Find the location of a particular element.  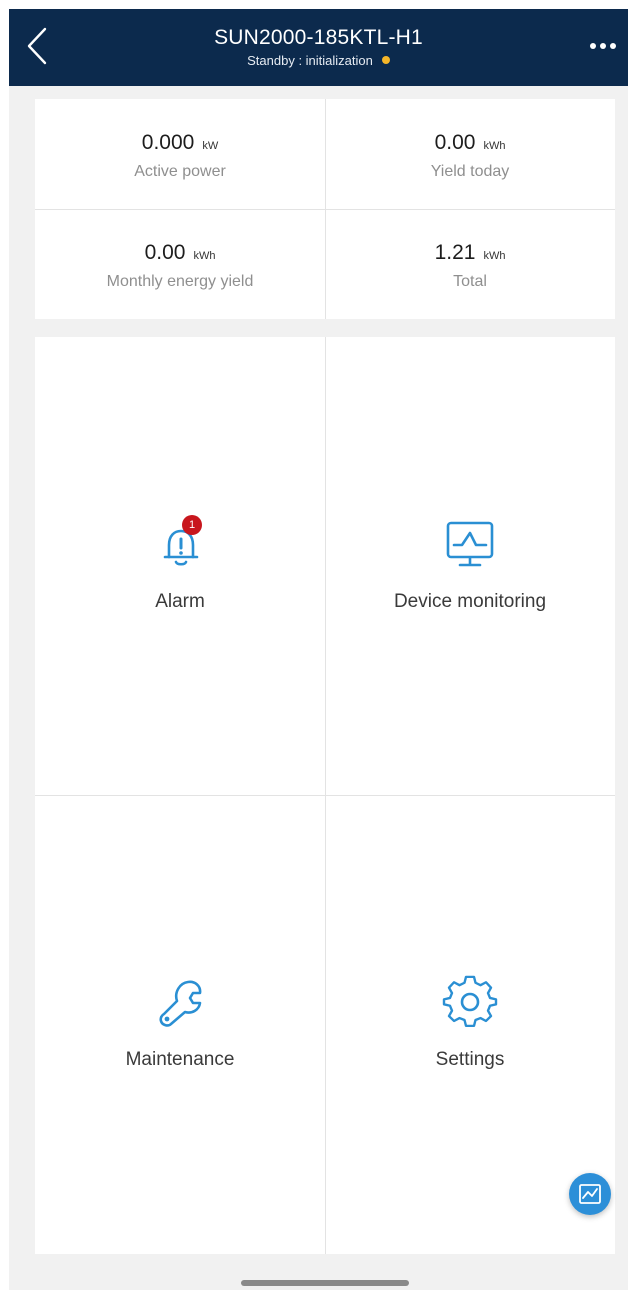

home-indicator is located at coordinates (325, 1283).